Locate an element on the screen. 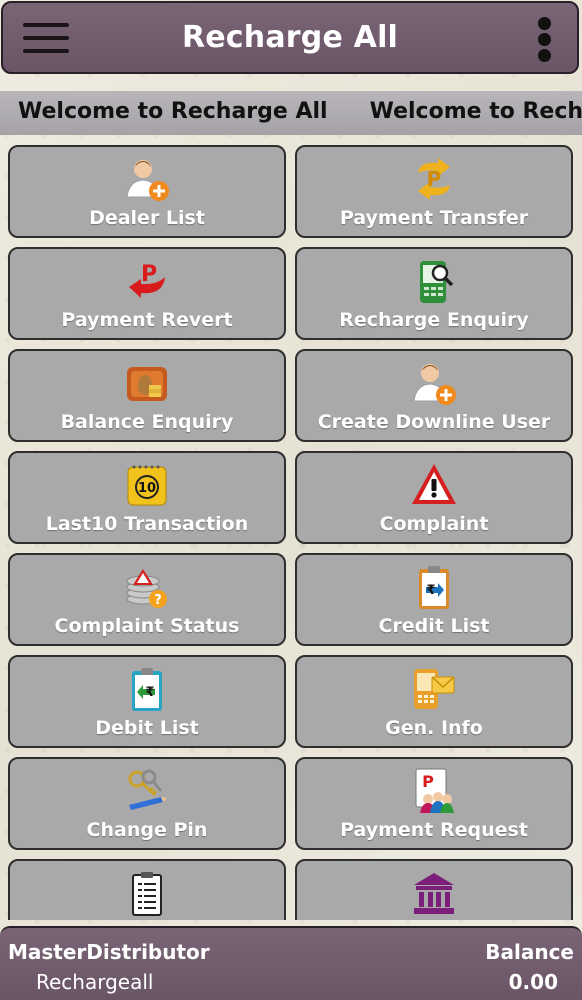 Image resolution: width=582 pixels, height=1000 pixels. app-bar: Recharge All is located at coordinates (290, 37).